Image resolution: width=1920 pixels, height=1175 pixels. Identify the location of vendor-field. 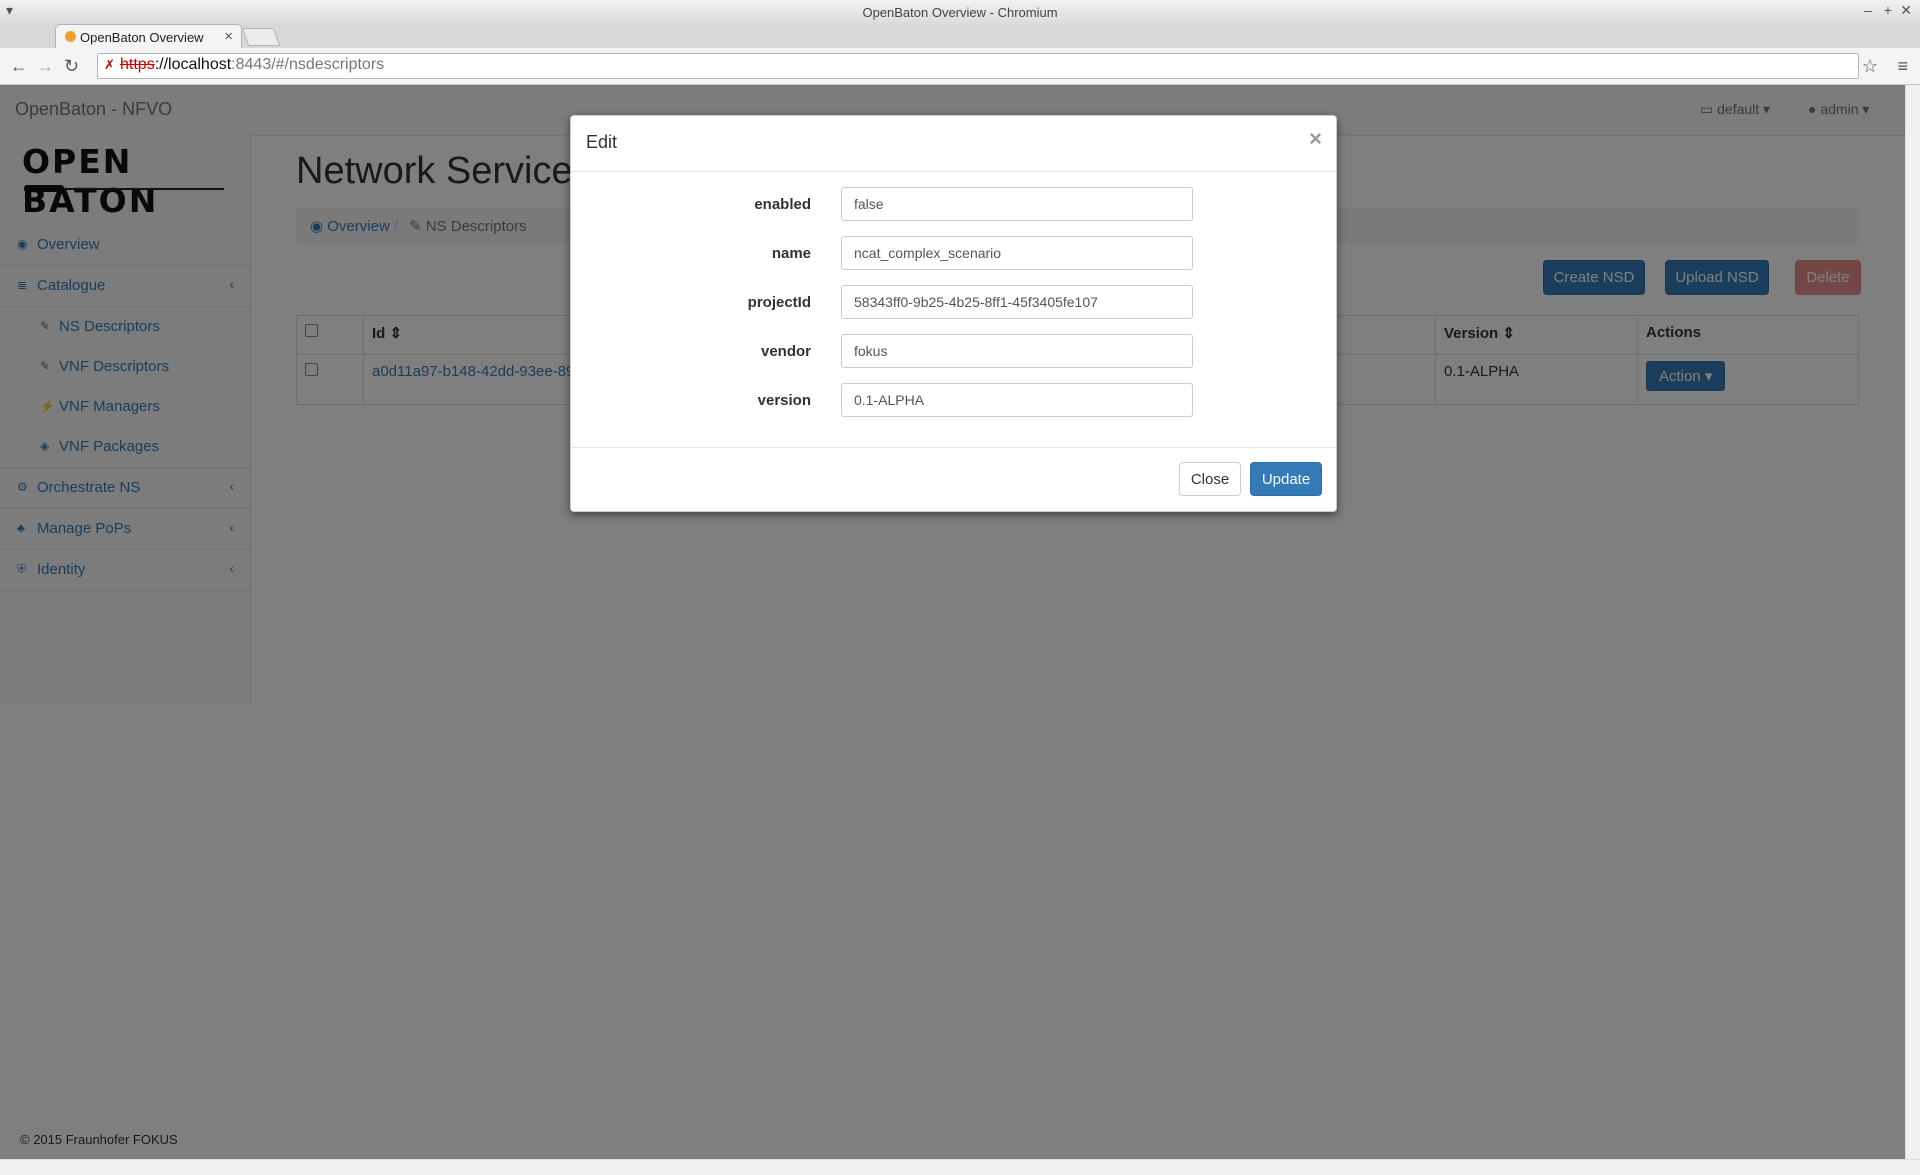
(1017, 351).